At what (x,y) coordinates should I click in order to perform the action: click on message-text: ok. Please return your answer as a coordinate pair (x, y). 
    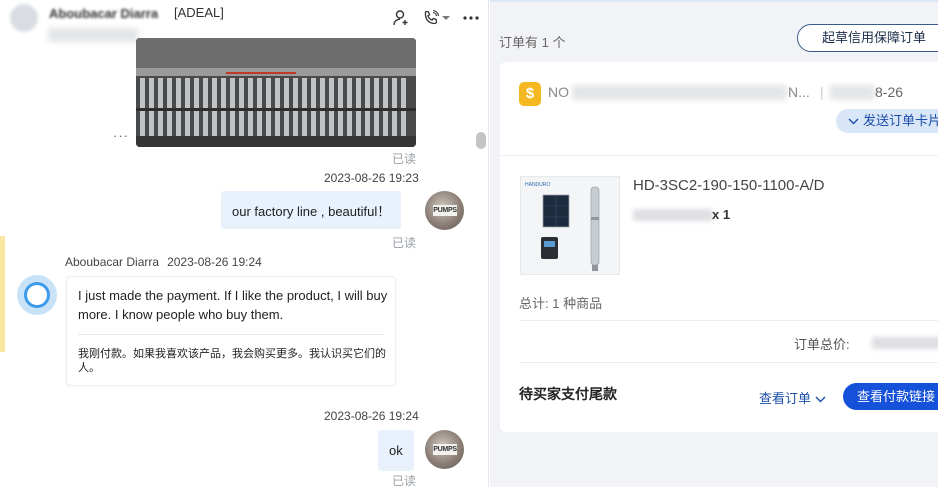
    Looking at the image, I should click on (396, 450).